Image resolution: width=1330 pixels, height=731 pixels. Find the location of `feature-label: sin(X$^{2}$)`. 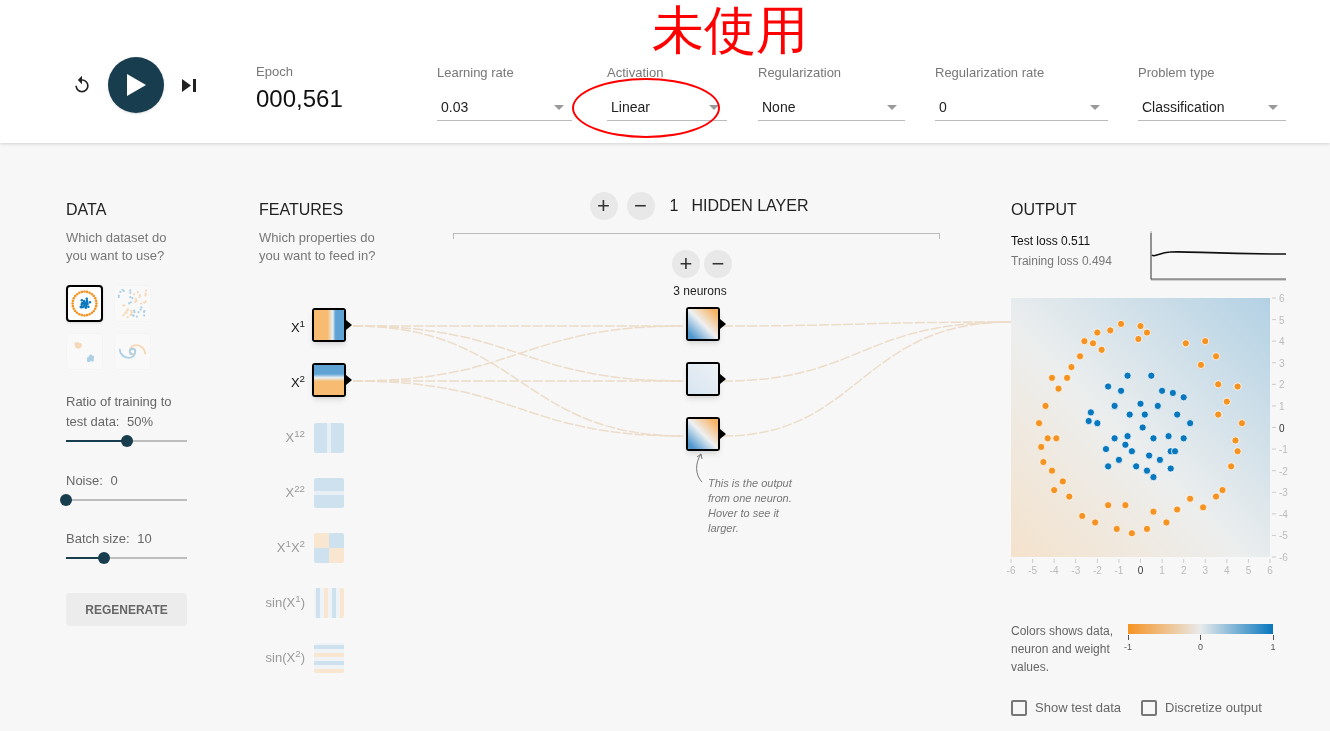

feature-label: sin(X$^{2}$) is located at coordinates (284, 657).